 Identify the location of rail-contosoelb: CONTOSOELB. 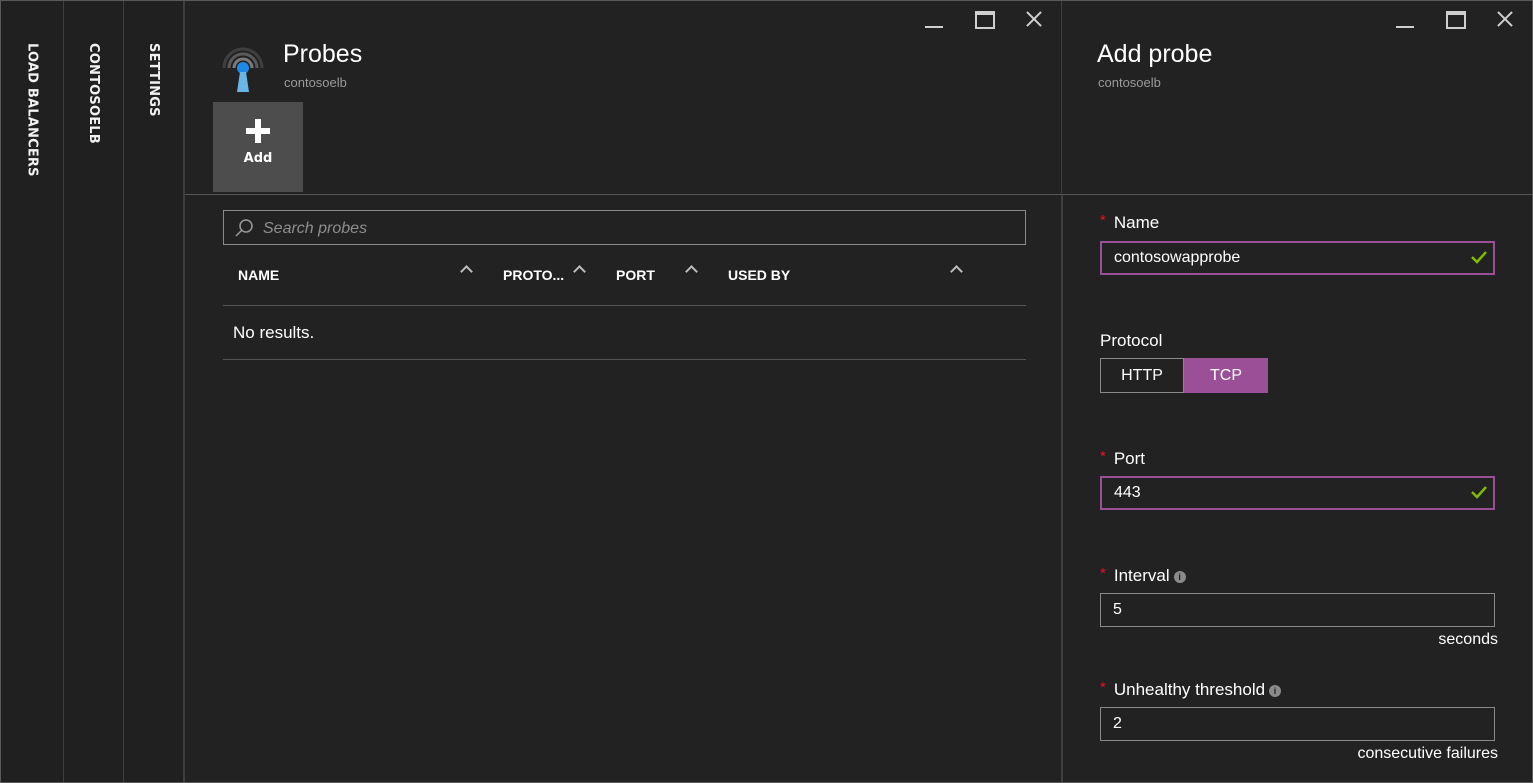
(94, 391).